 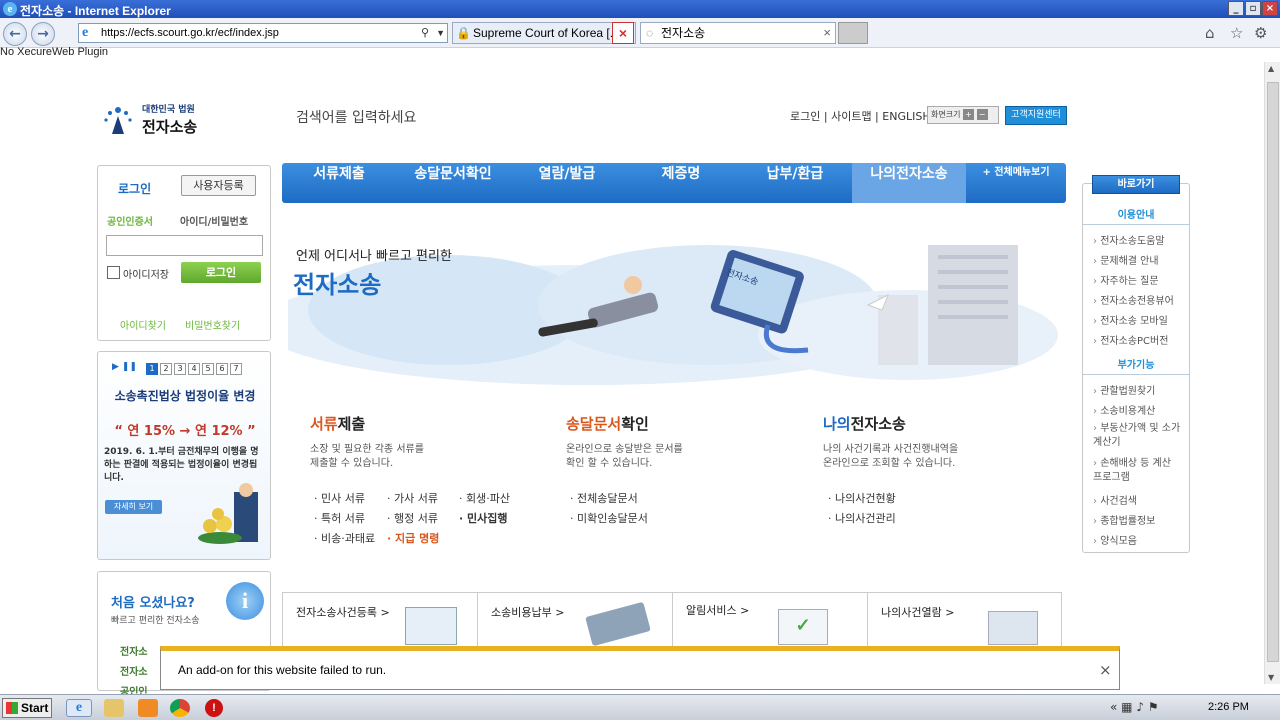 I want to click on register-button: 사용자등록, so click(x=218, y=185).